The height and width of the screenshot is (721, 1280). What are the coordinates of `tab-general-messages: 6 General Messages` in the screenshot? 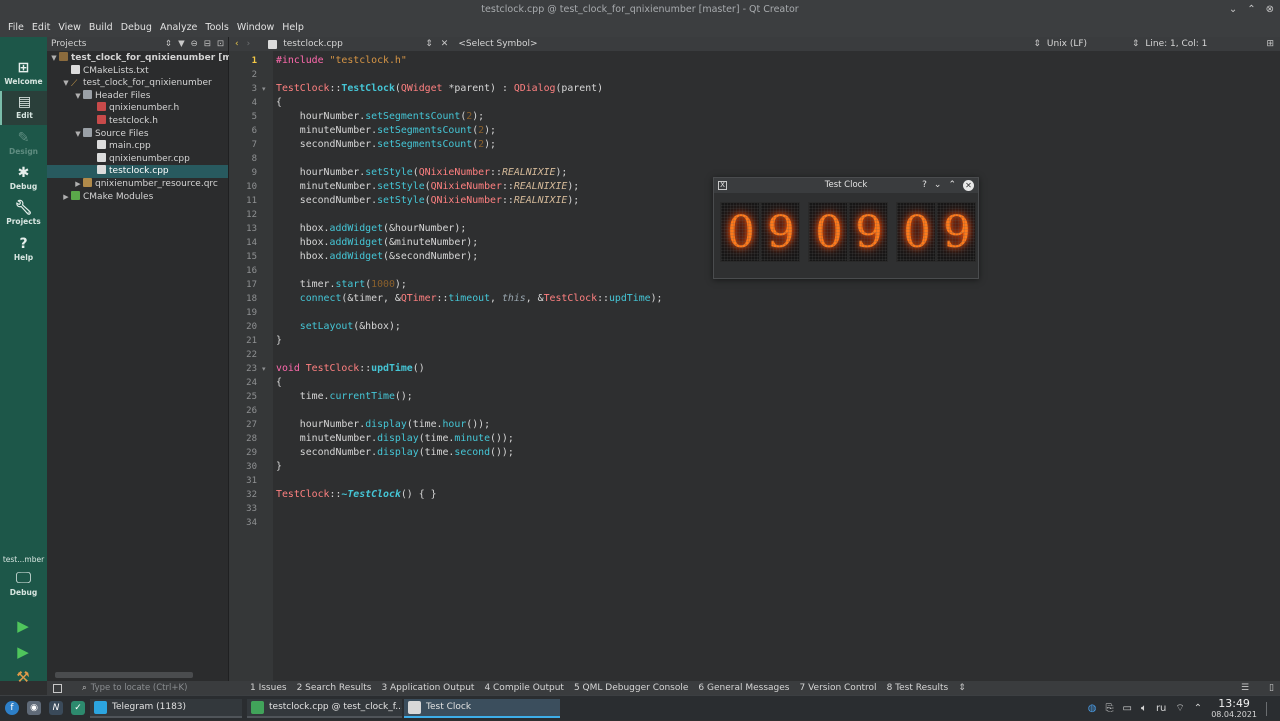 It's located at (743, 688).